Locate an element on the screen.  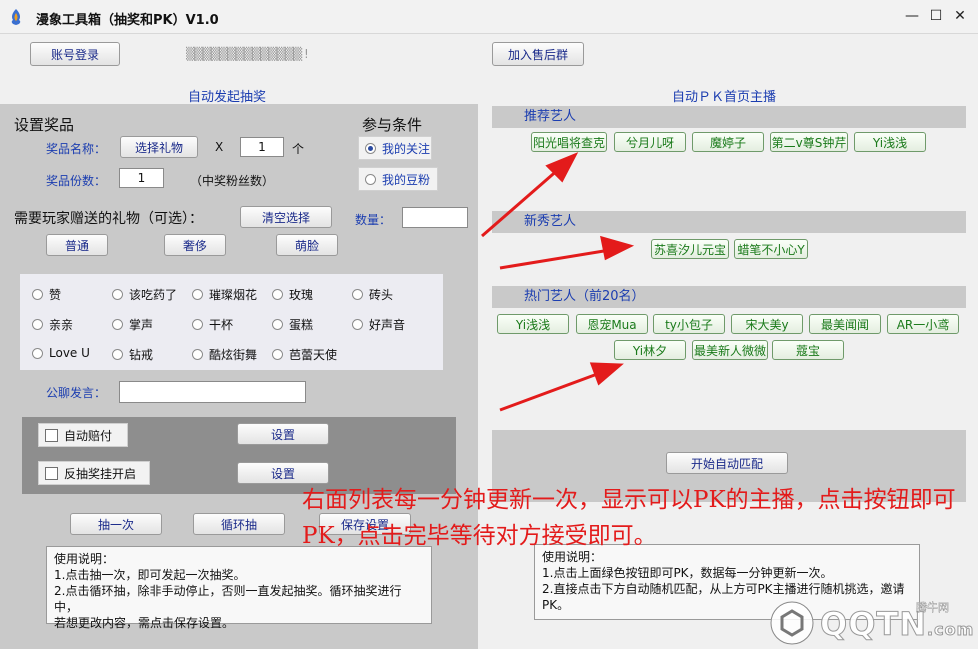
gift-option: 该吃药了 is located at coordinates (144, 294).